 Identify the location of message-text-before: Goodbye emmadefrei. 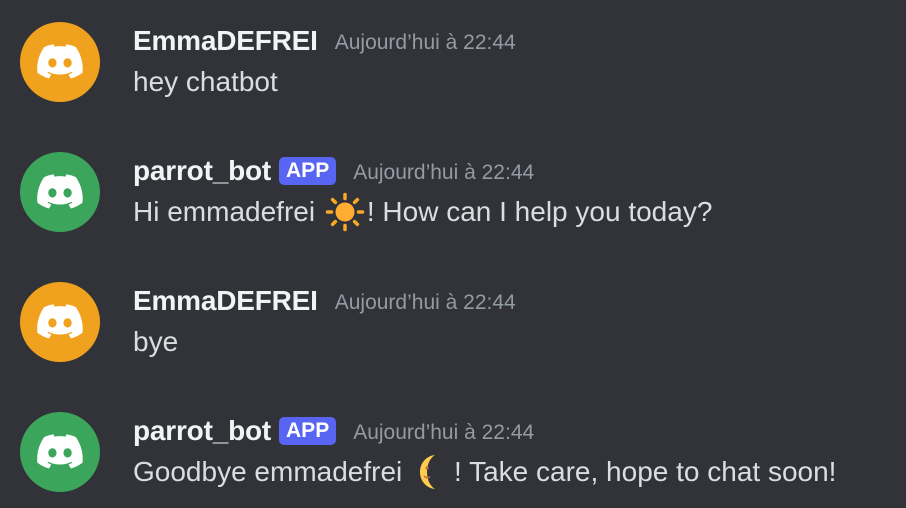
(272, 471).